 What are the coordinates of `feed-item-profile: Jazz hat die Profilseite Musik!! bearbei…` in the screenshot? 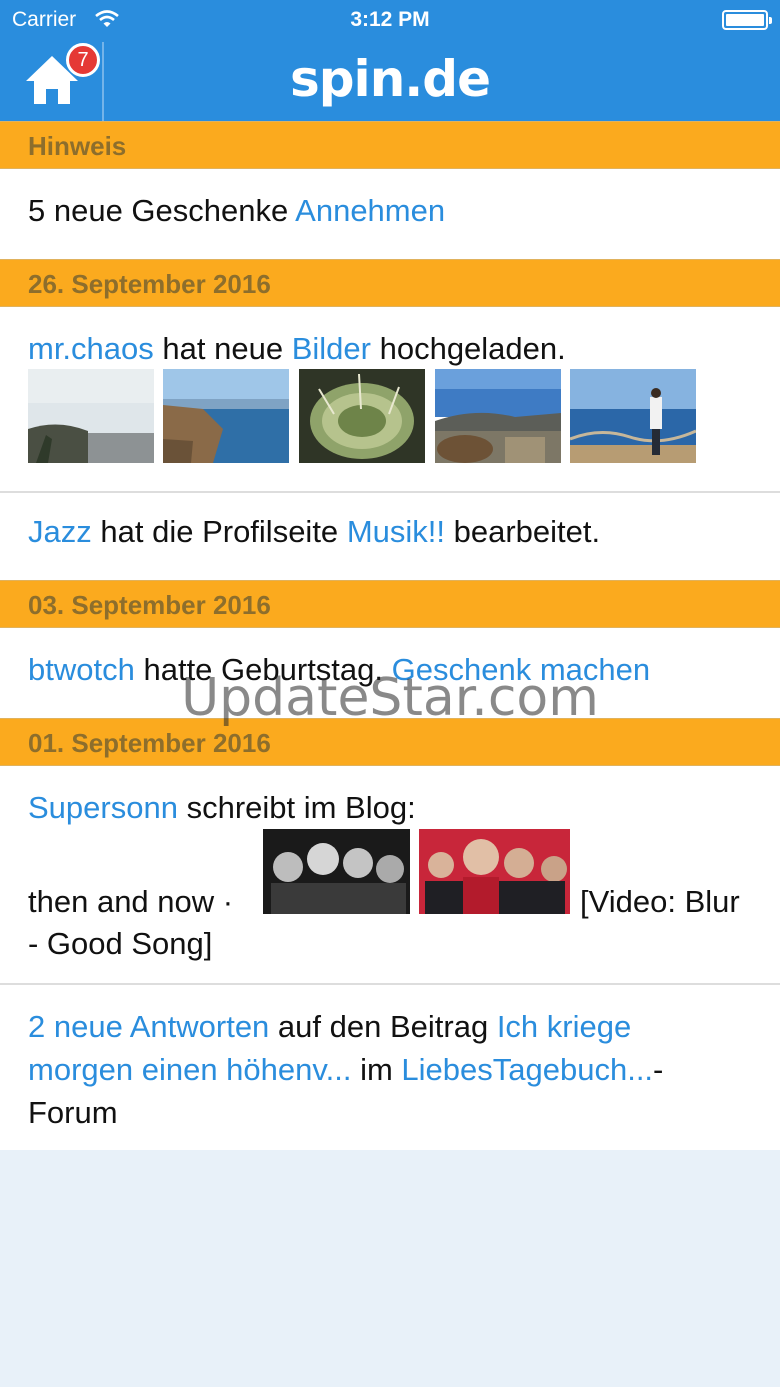 It's located at (390, 536).